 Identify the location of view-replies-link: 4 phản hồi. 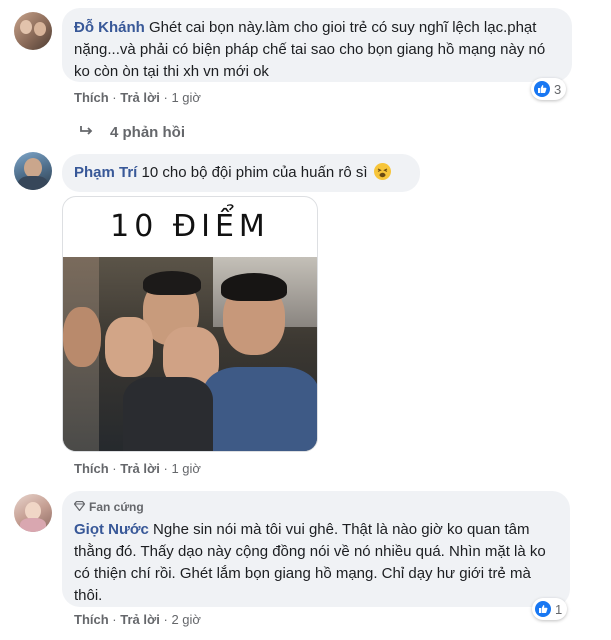
(132, 132).